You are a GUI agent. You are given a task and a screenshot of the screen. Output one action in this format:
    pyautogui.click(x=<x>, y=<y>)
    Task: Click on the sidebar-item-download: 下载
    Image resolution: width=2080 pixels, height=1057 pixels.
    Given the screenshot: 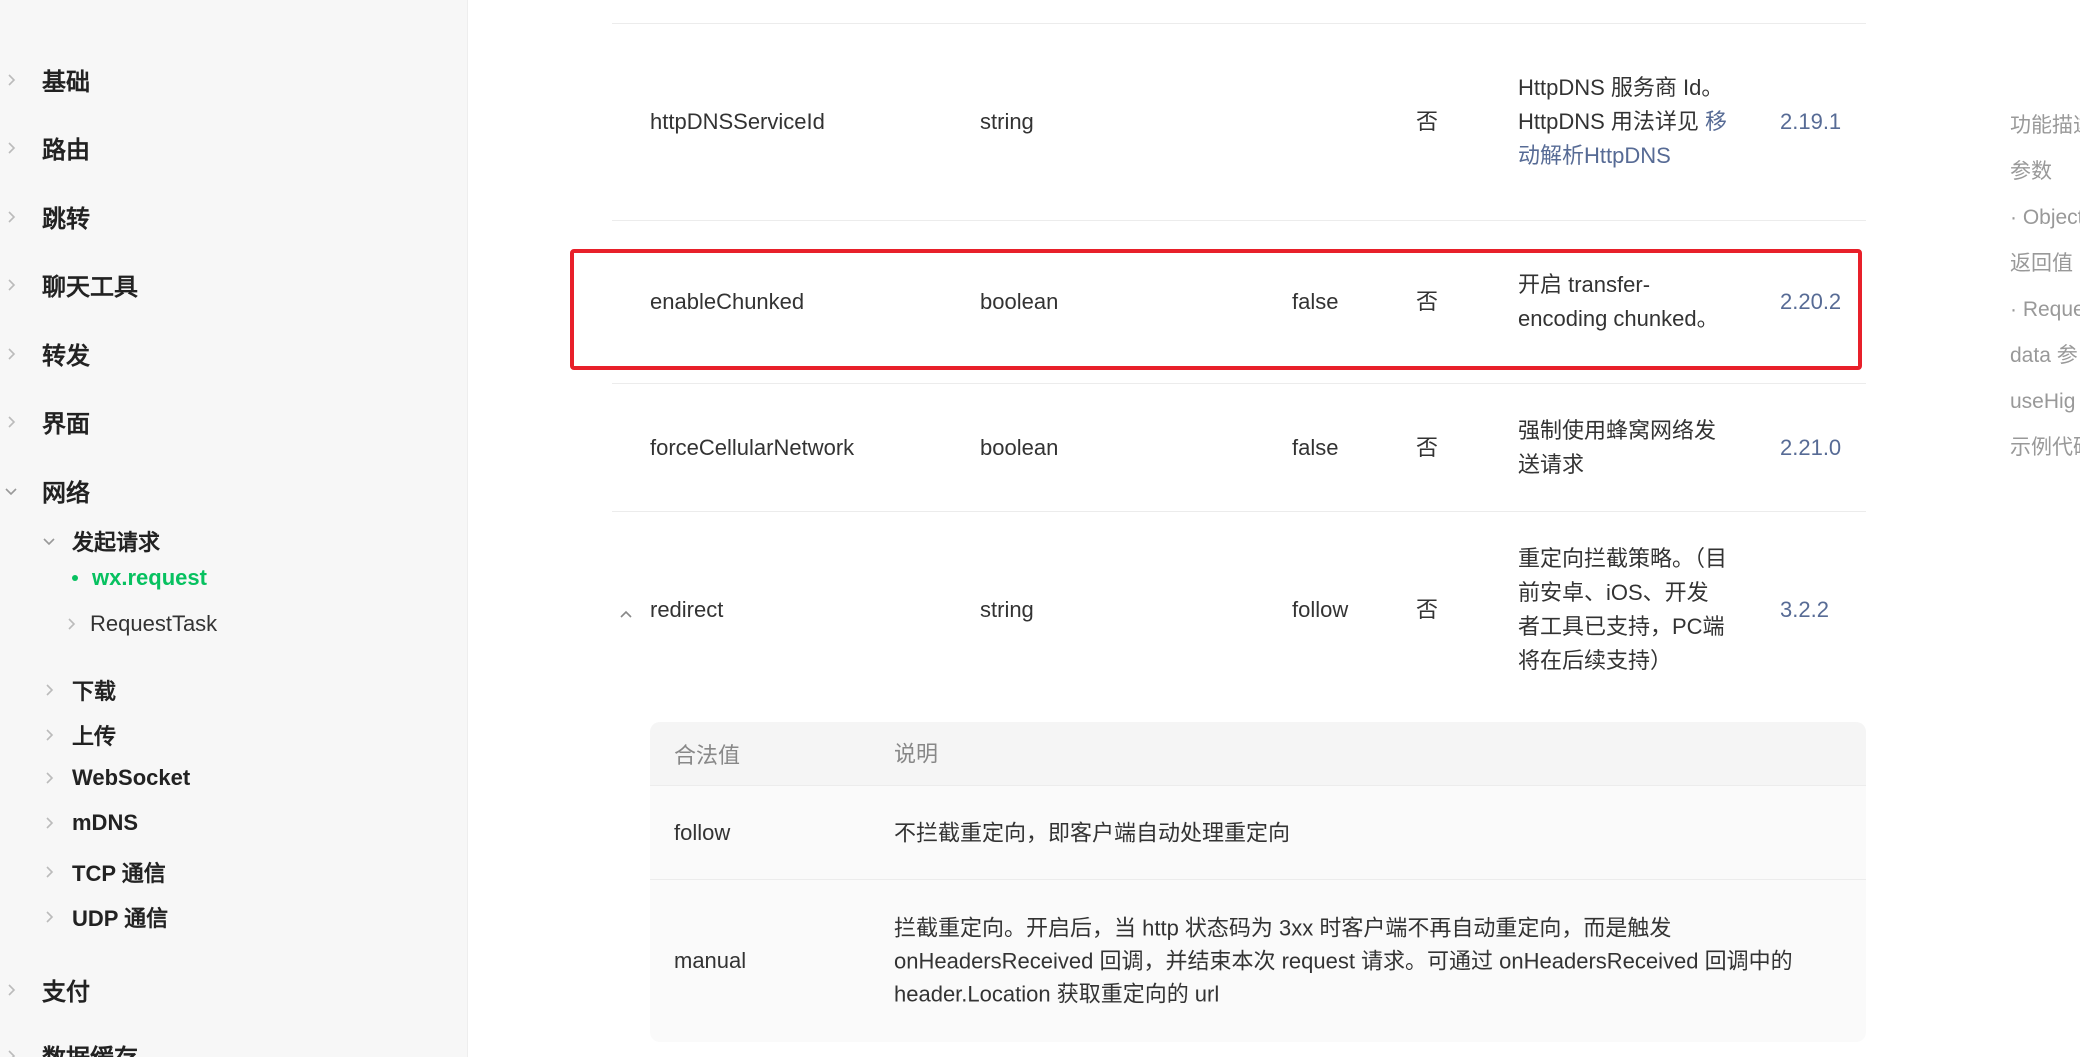 What is the action you would take?
    pyautogui.click(x=77, y=690)
    